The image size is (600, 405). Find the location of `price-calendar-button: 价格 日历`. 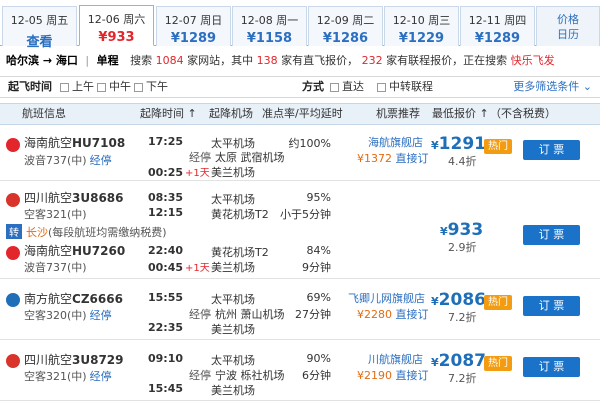

price-calendar-button: 价格 日历 is located at coordinates (568, 26).